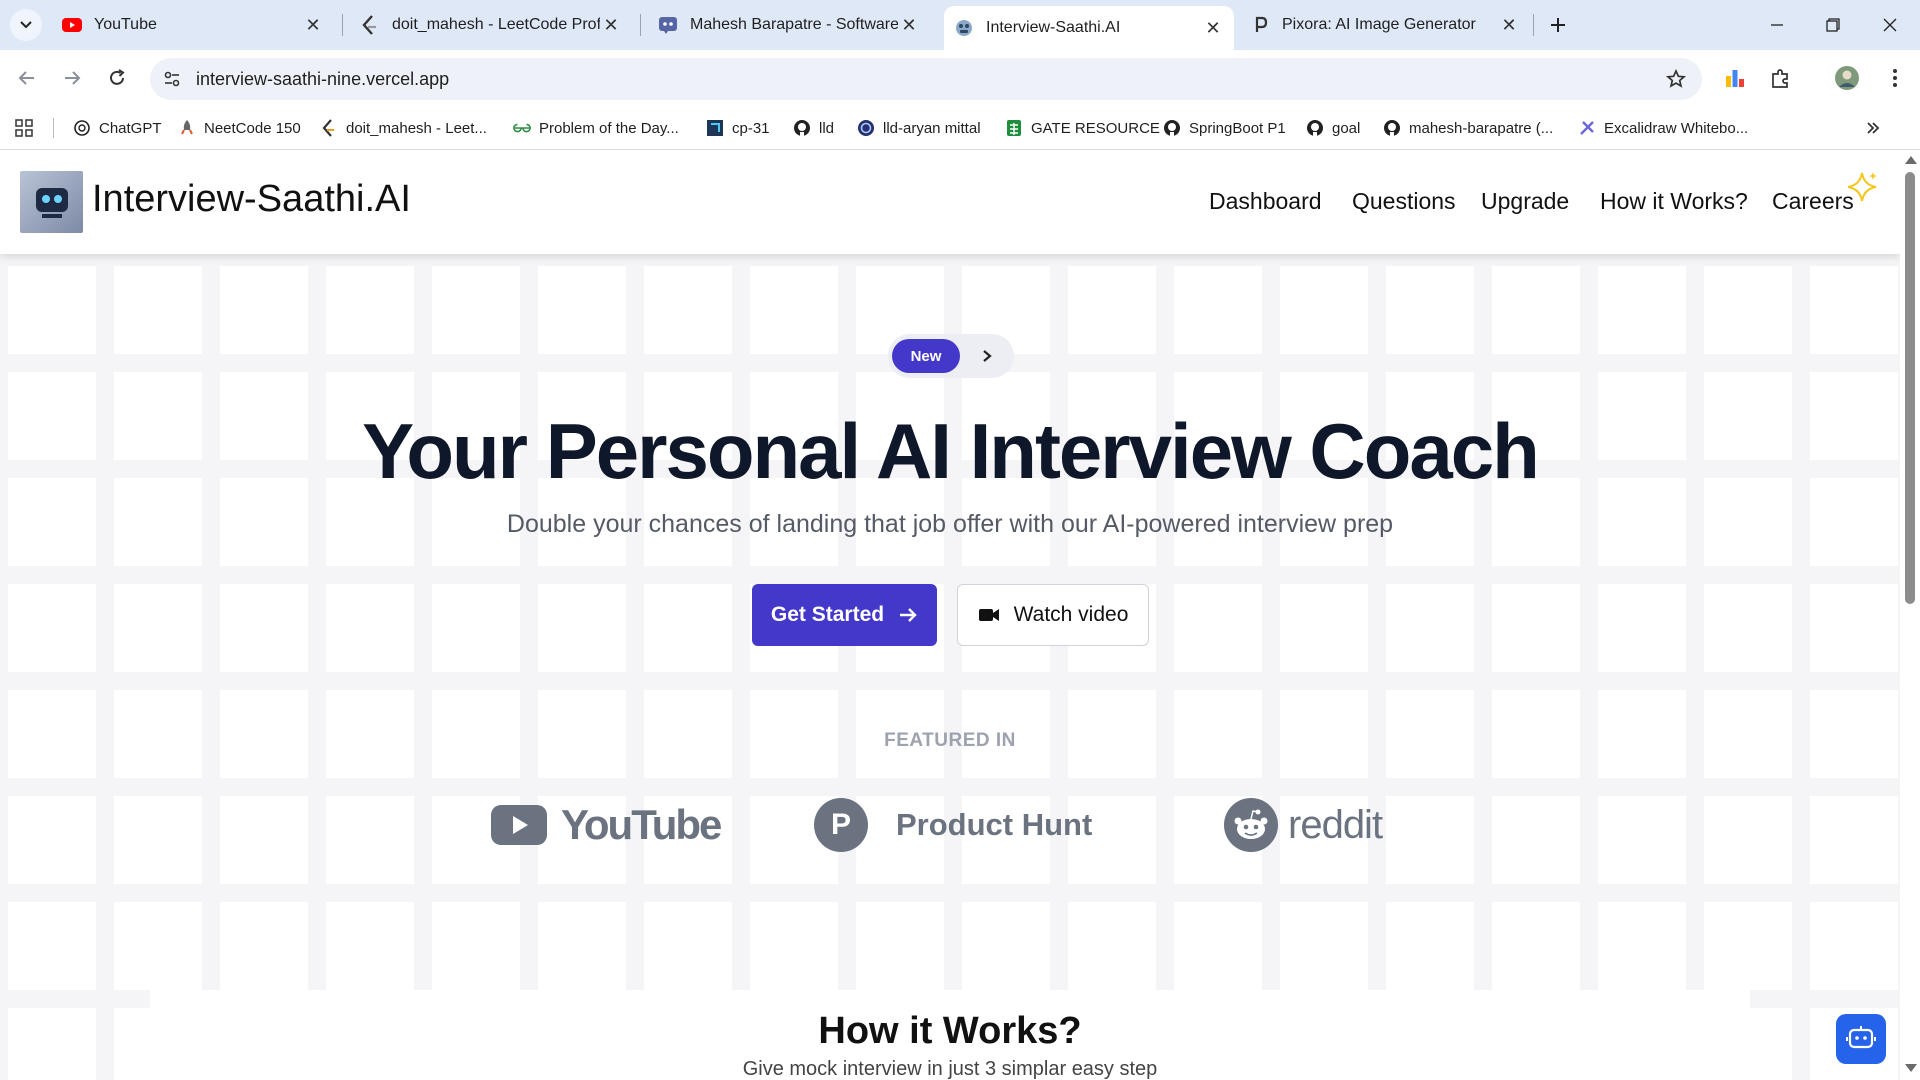  I want to click on bookmark-gate: GATE RESOURCE, so click(1082, 128).